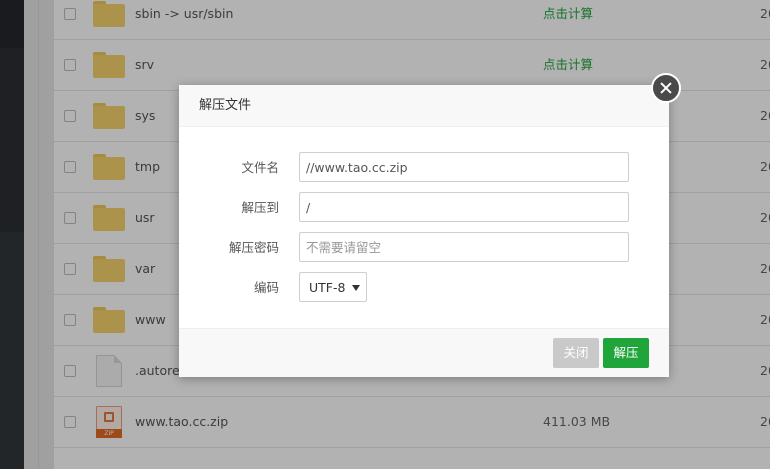 The height and width of the screenshot is (469, 770). Describe the element at coordinates (576, 353) in the screenshot. I see `close-button: 关闭` at that location.